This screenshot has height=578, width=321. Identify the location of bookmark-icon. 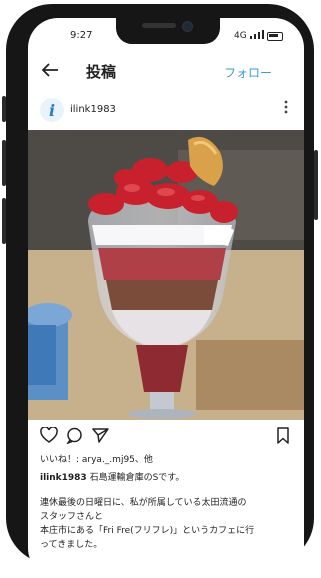
(283, 437).